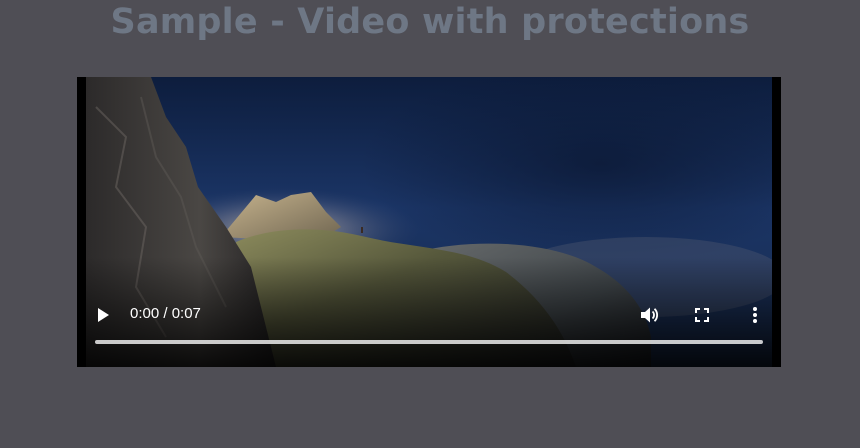 The width and height of the screenshot is (860, 448). I want to click on volume-button, so click(649, 315).